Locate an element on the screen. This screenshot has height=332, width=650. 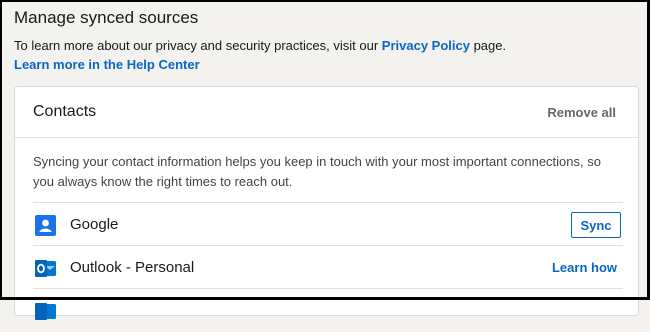
help-center-link: Learn more in the Help Center is located at coordinates (107, 64).